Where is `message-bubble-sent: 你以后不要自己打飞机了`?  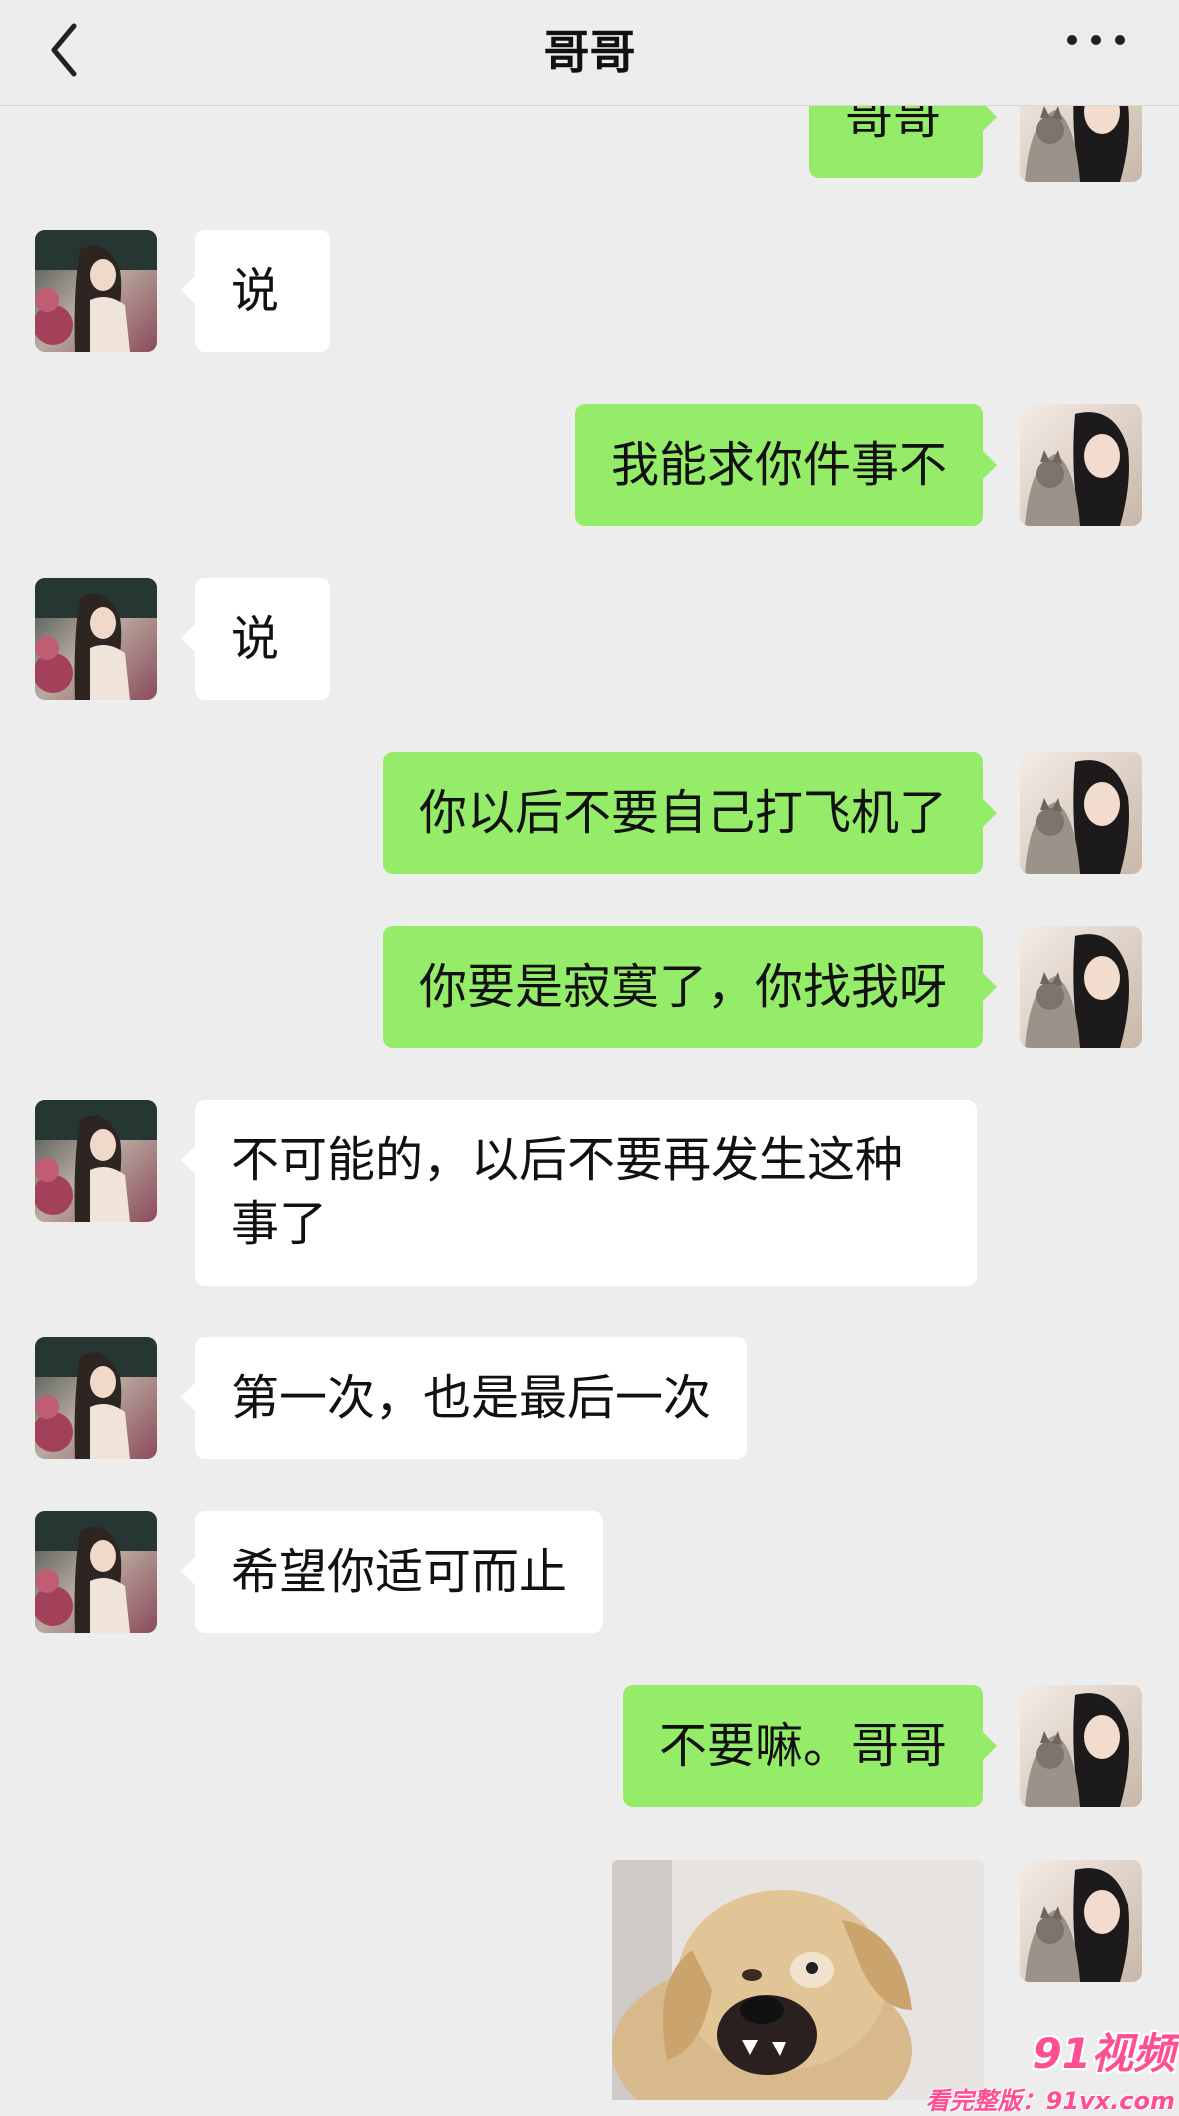
message-bubble-sent: 你以后不要自己打飞机了 is located at coordinates (690, 813).